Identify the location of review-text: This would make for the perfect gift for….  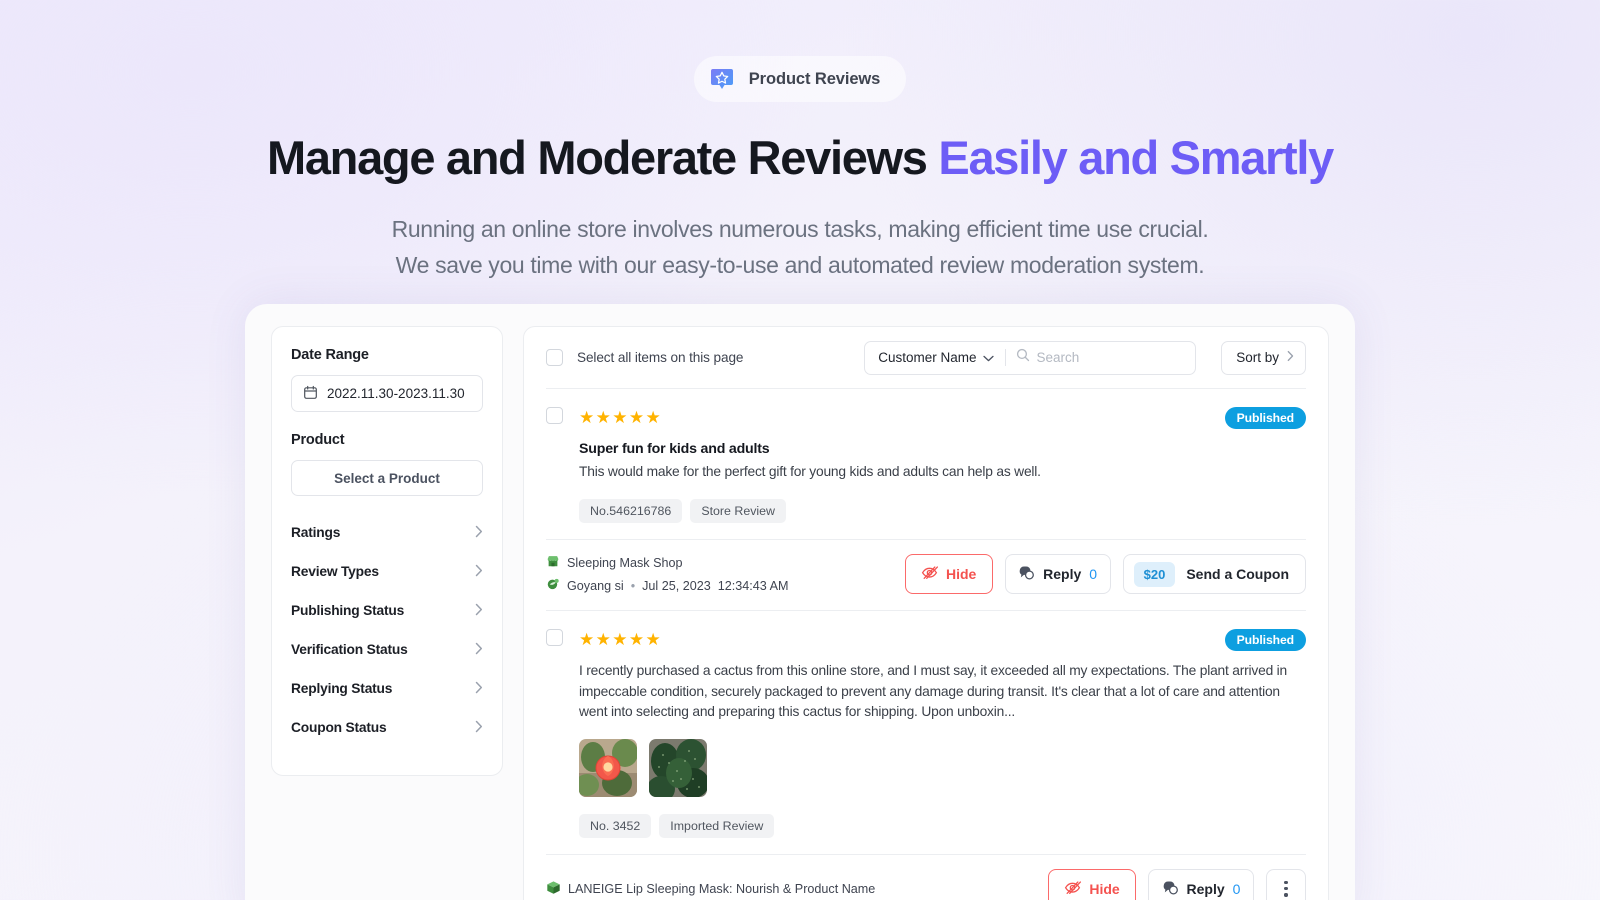
(810, 471).